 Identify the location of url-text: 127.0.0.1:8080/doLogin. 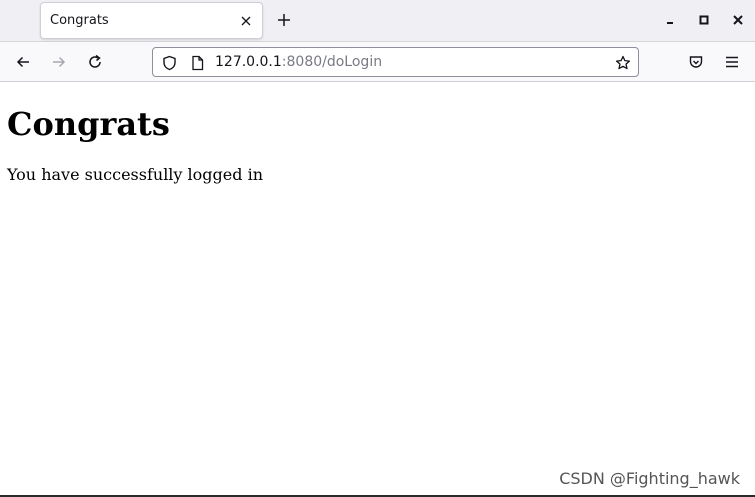
(298, 62).